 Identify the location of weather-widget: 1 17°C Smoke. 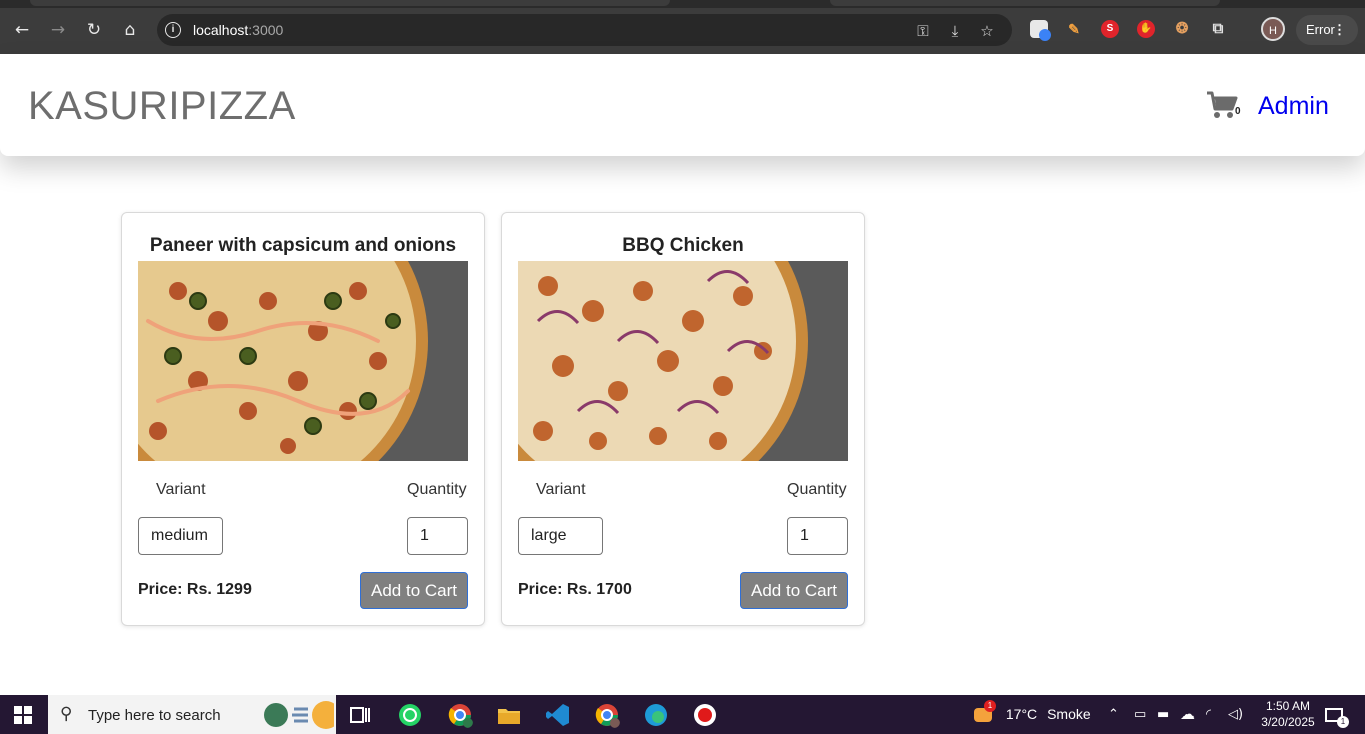
(1031, 714).